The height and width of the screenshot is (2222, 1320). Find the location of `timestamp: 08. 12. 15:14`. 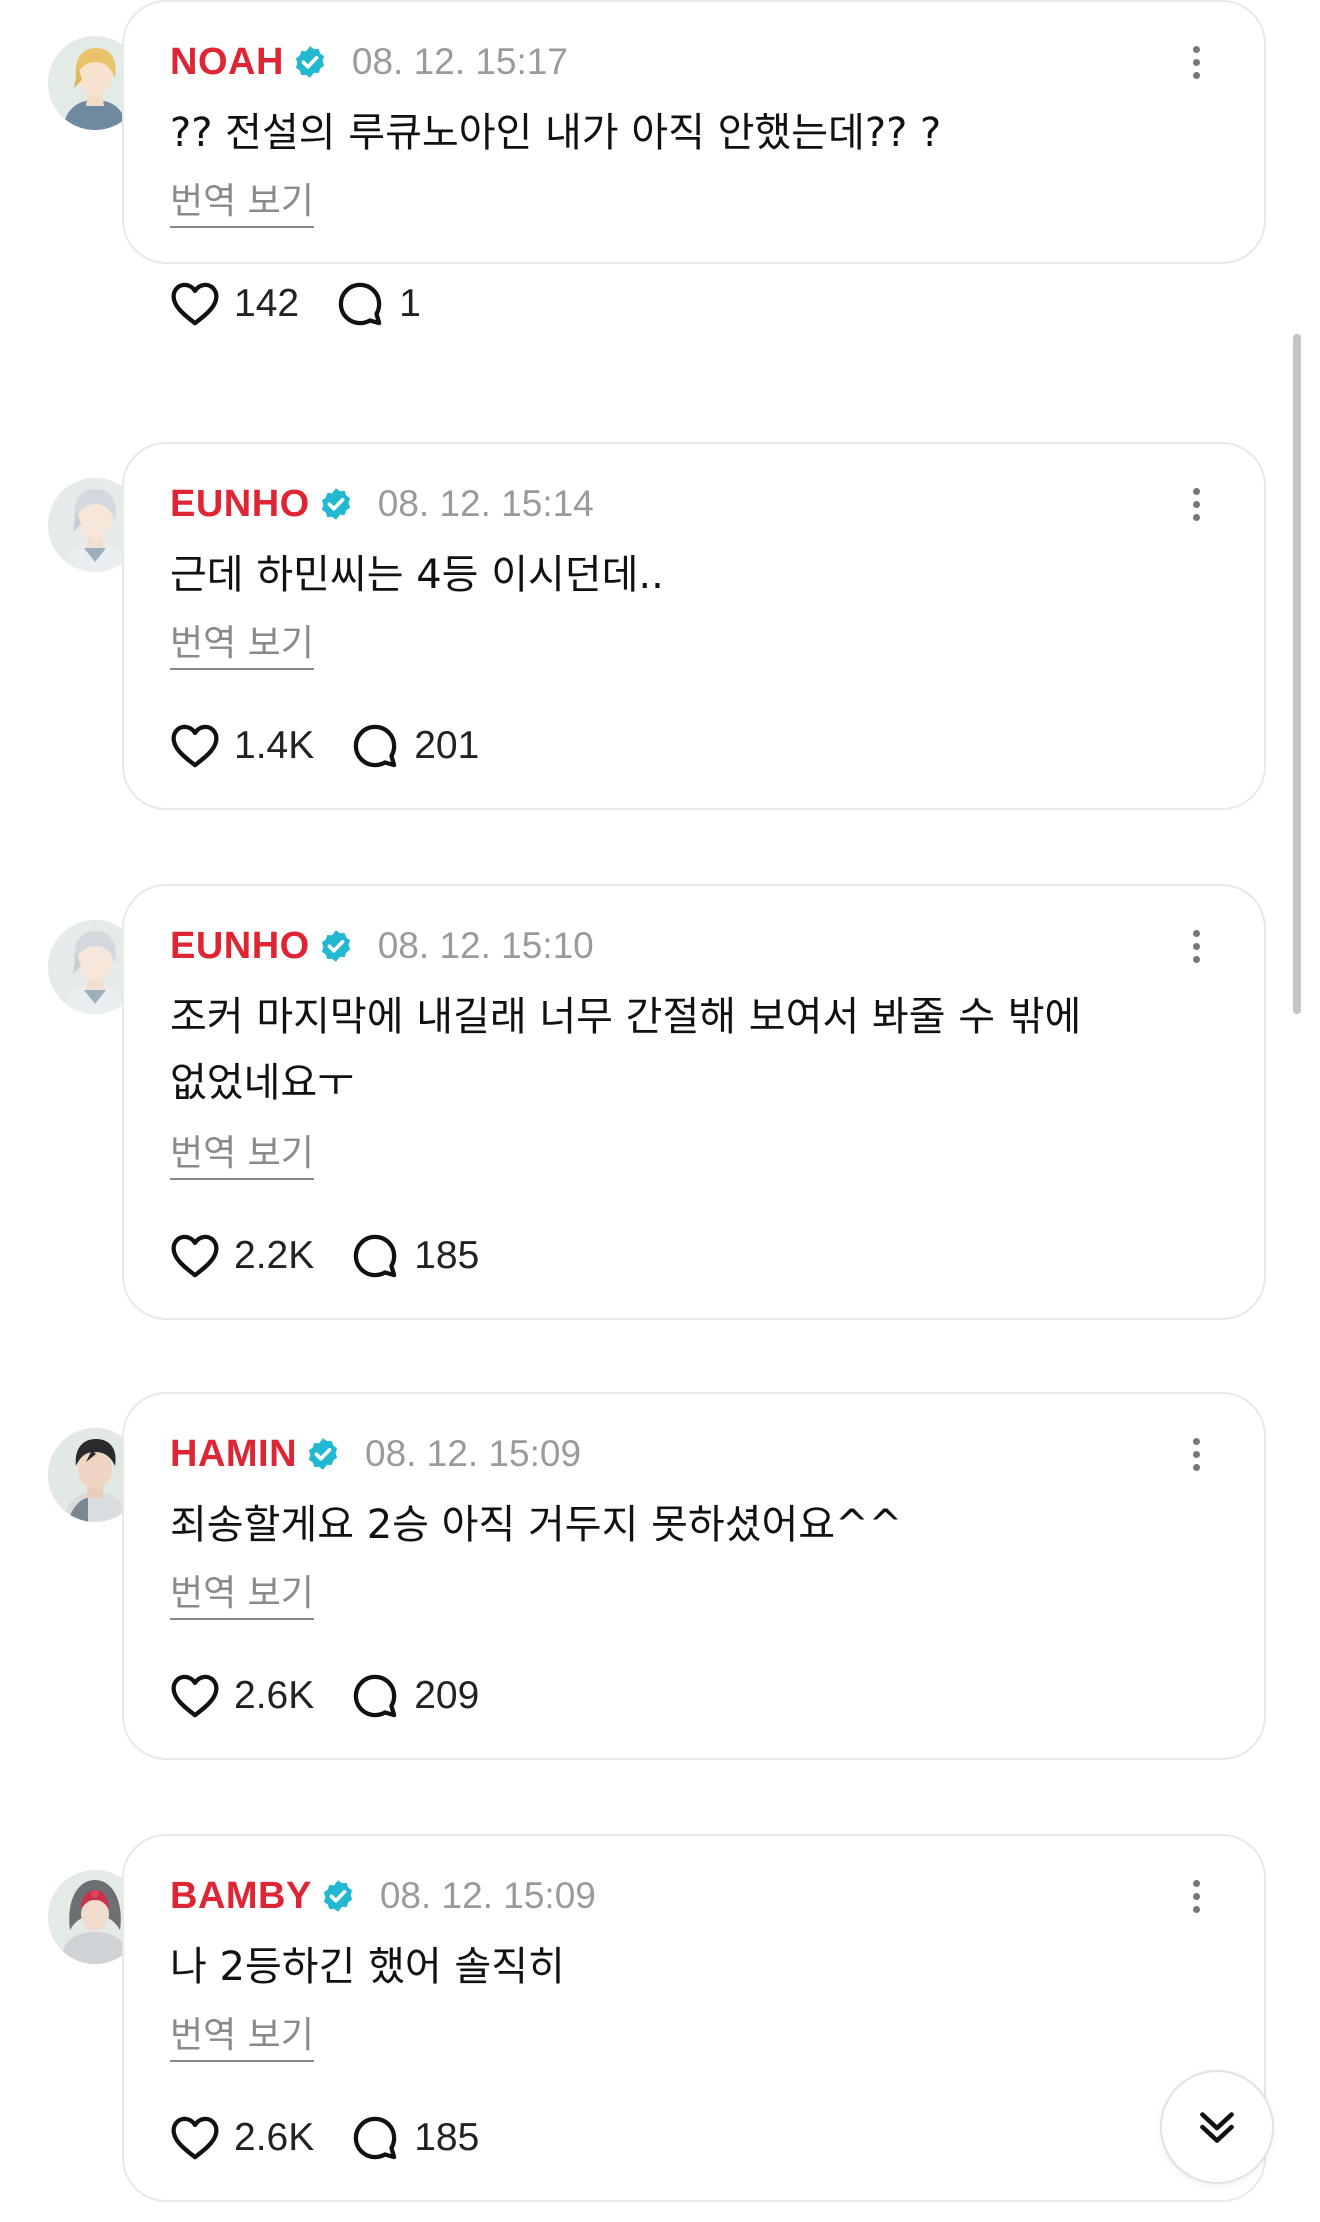

timestamp: 08. 12. 15:14 is located at coordinates (485, 503).